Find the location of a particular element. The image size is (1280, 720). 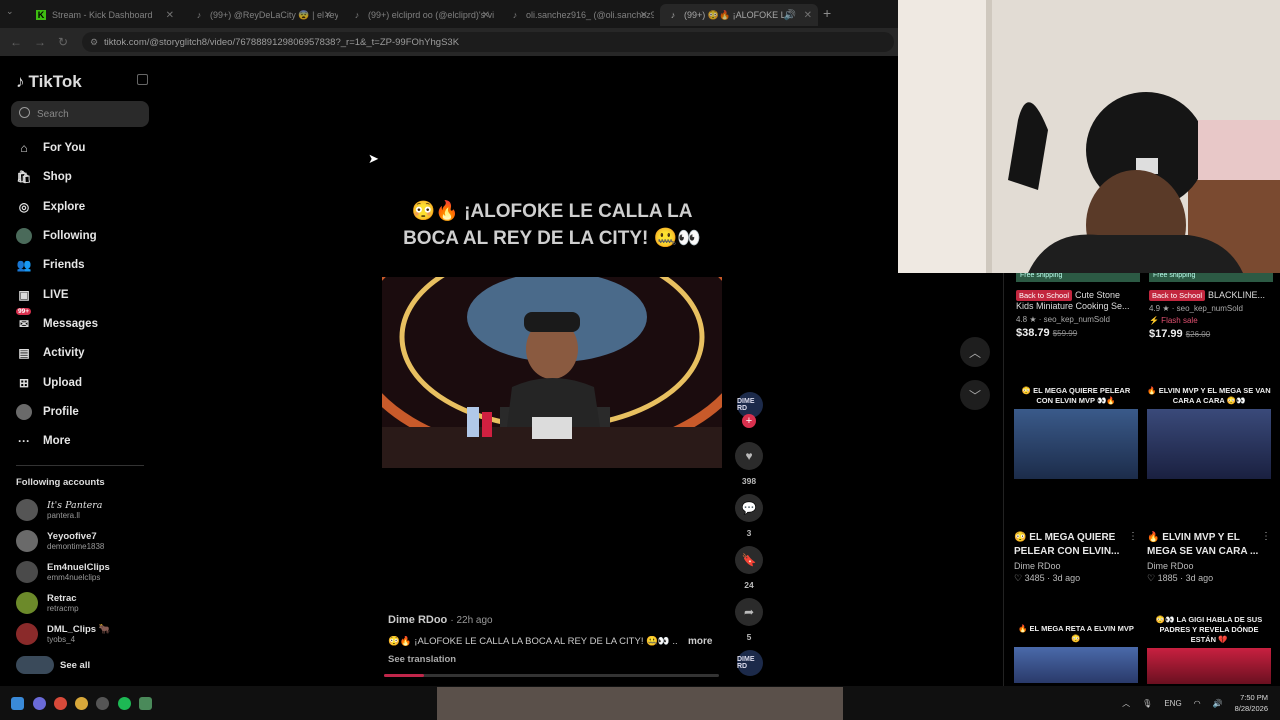

following-account: It's Pantera pantera.ll is located at coordinates (59, 510).